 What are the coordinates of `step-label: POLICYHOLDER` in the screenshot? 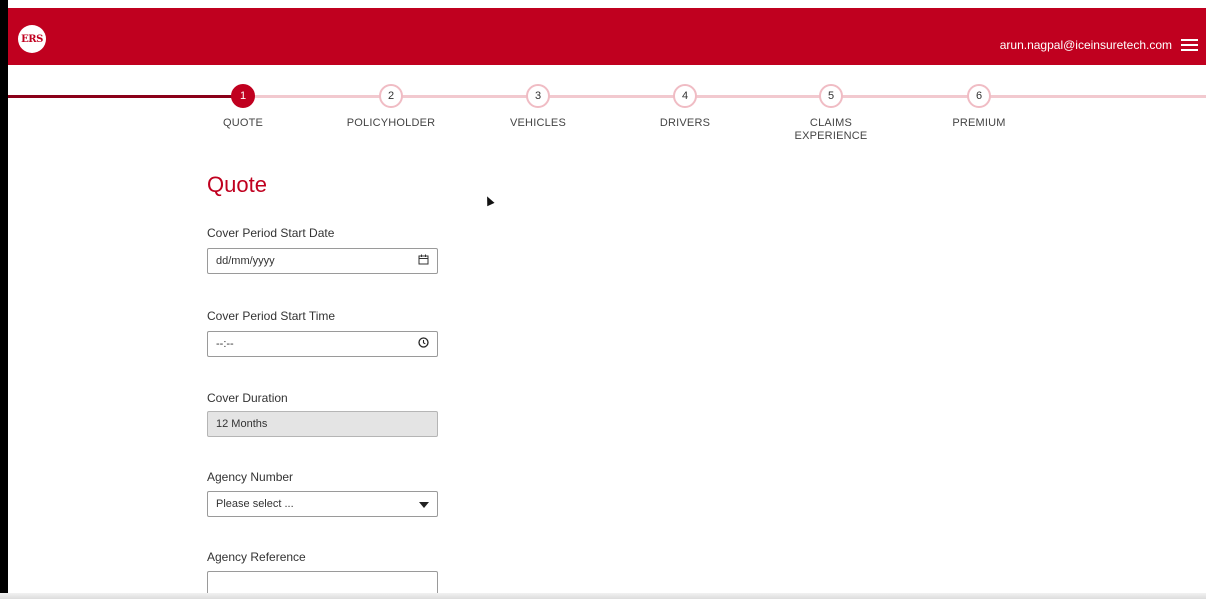 It's located at (391, 123).